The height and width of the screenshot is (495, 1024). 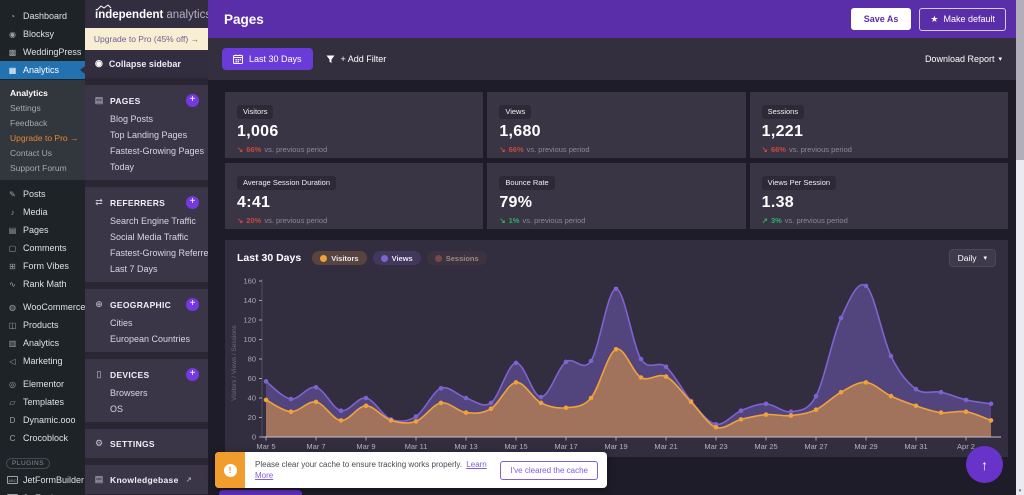 What do you see at coordinates (192, 304) in the screenshot?
I see `add-geographic-button: +` at bounding box center [192, 304].